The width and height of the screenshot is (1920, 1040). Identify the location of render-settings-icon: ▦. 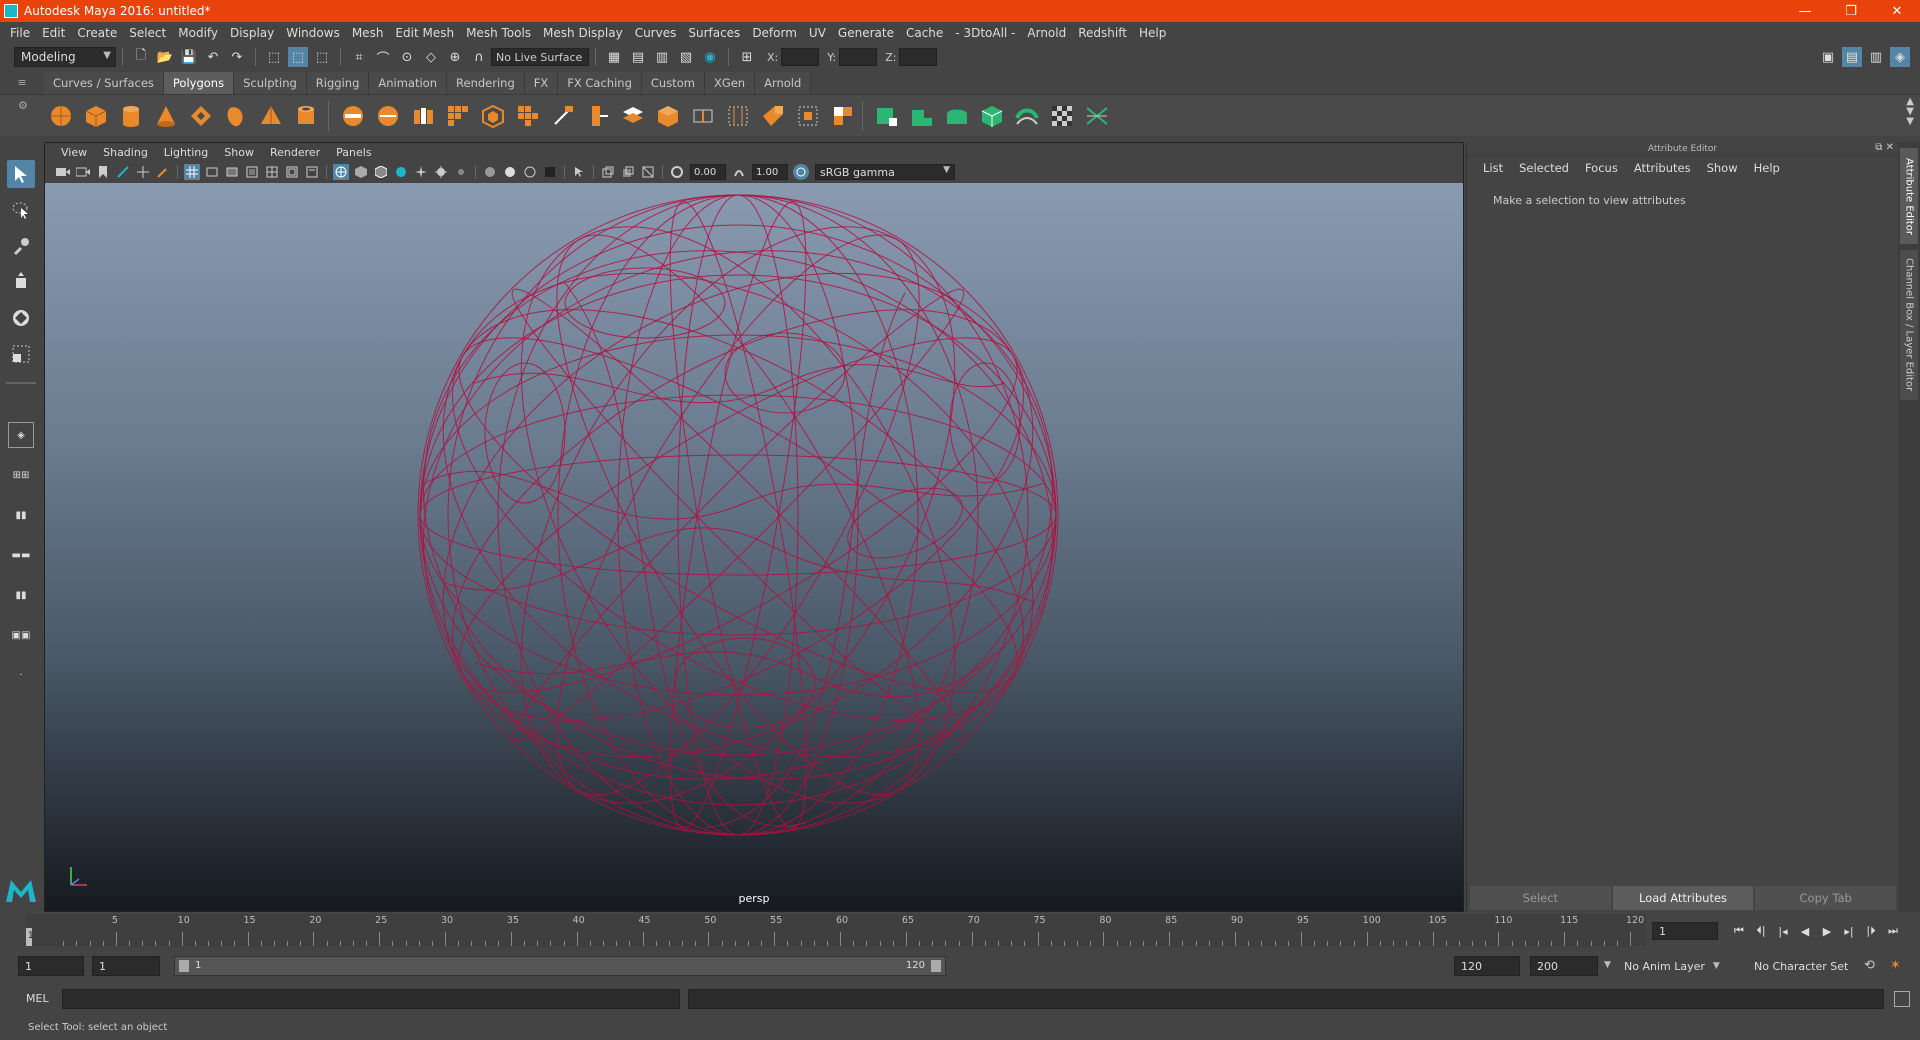
(614, 57).